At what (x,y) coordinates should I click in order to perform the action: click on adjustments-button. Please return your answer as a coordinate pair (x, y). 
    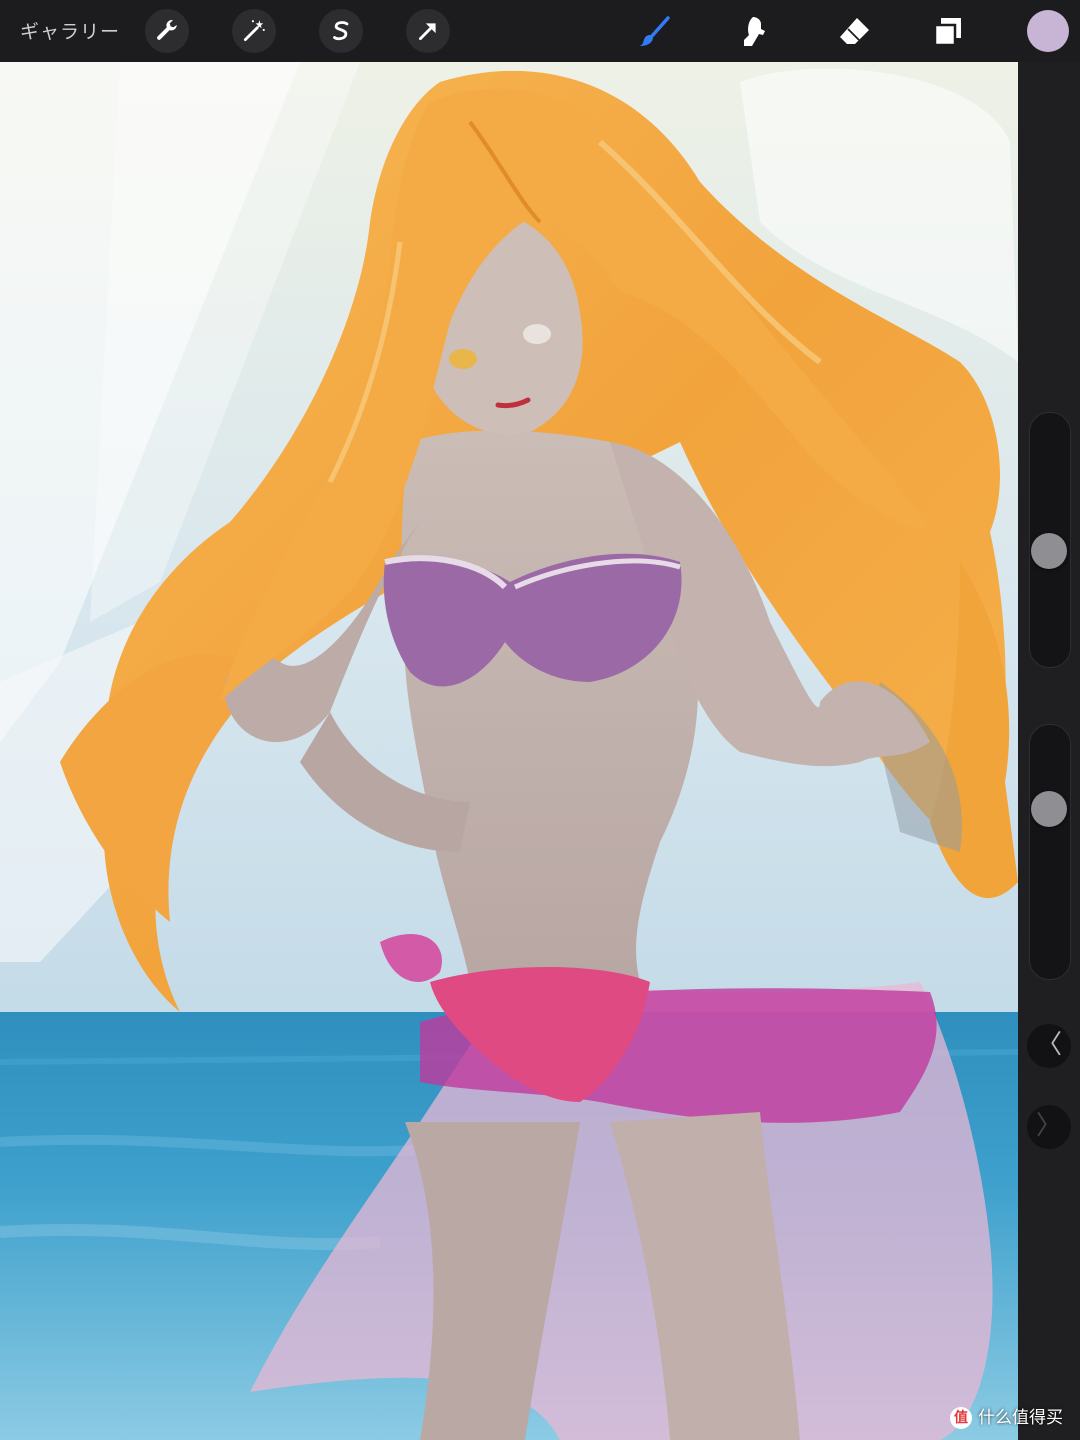
    Looking at the image, I should click on (254, 31).